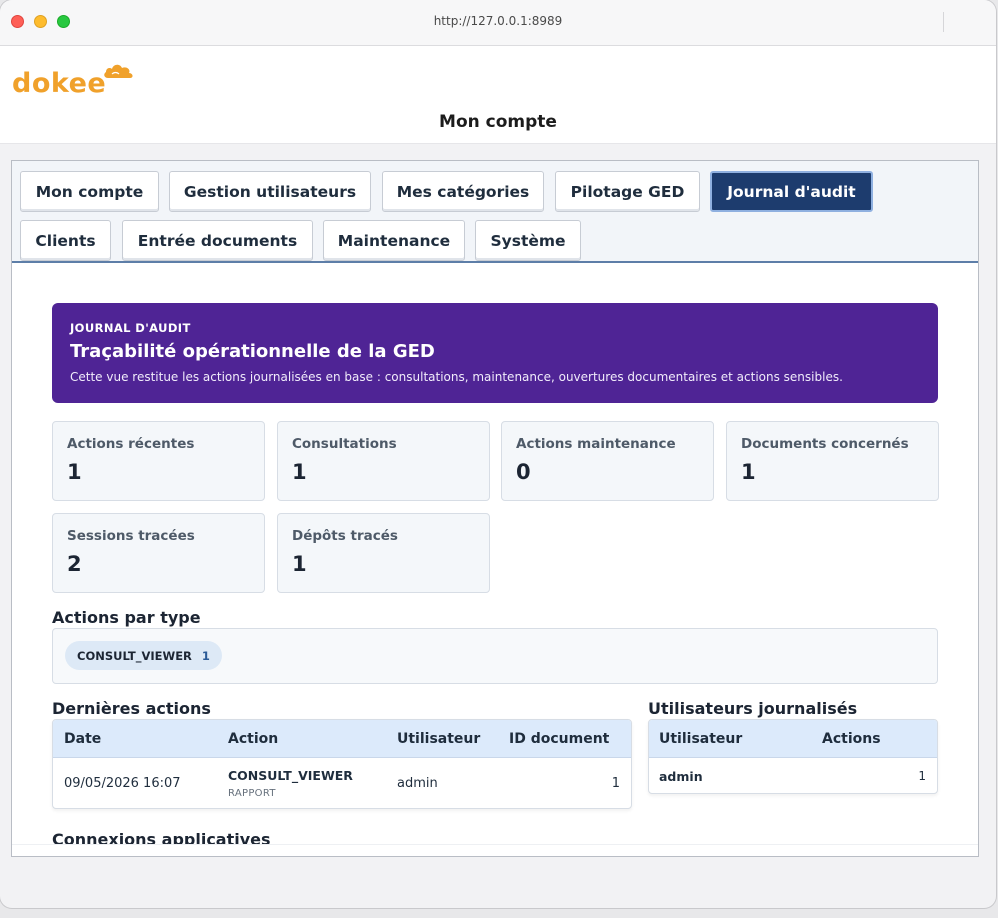  I want to click on cell-action-category: RAPPORT, so click(252, 793).